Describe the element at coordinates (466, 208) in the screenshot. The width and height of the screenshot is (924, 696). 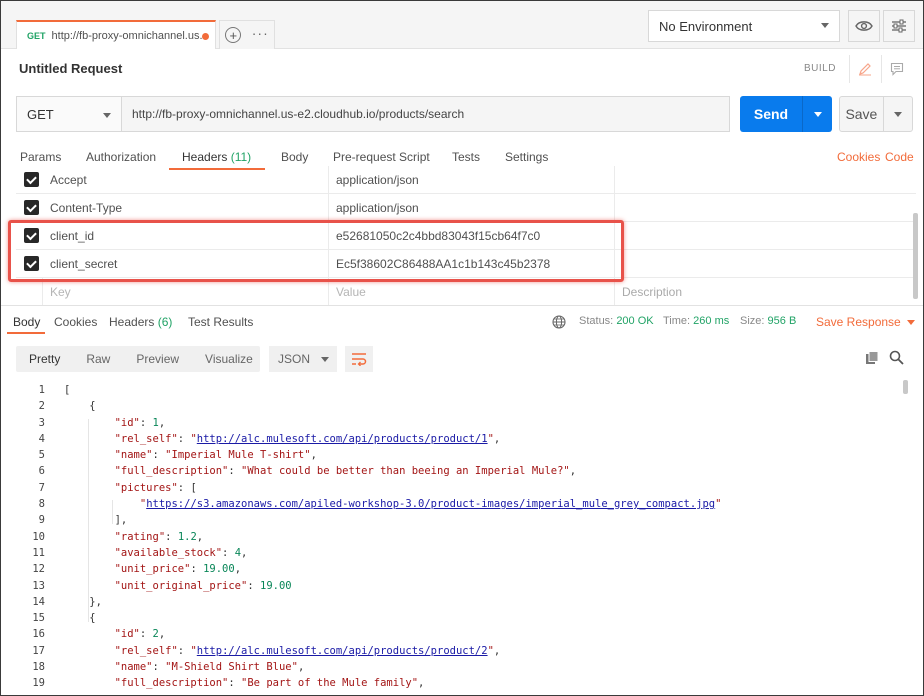
I see `table-row: Content-Type application/json` at that location.